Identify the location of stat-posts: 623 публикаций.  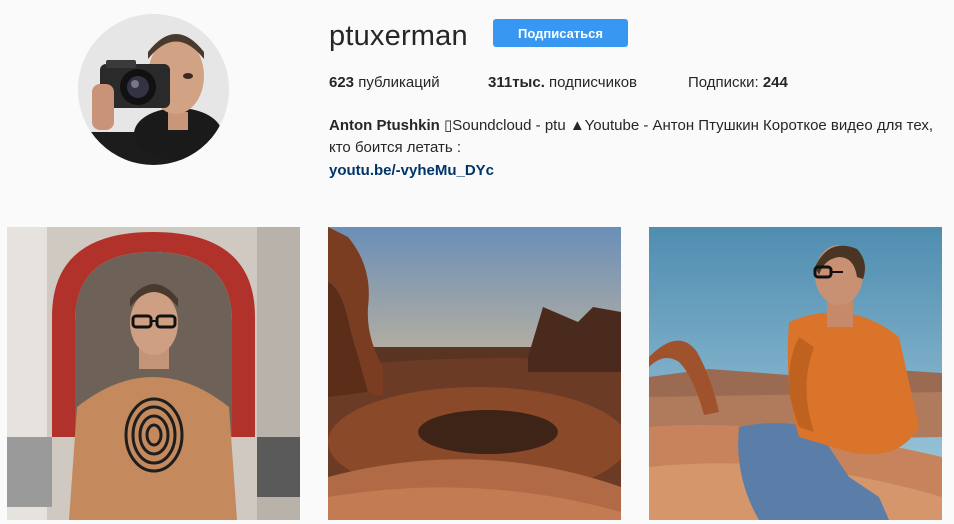
(384, 83).